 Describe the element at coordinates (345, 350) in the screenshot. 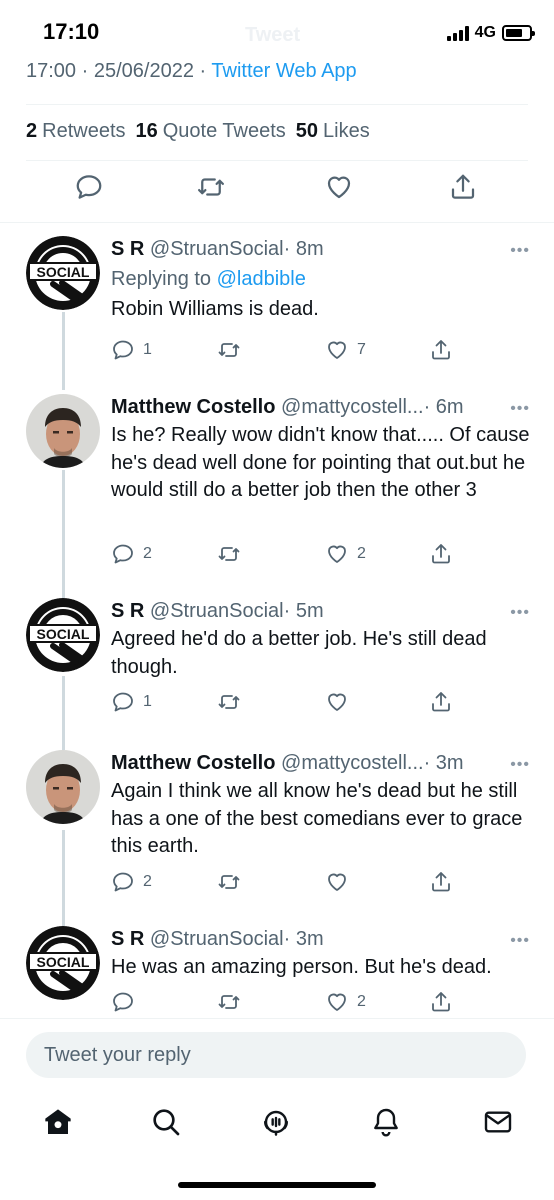

I see `like-button: 7` at that location.